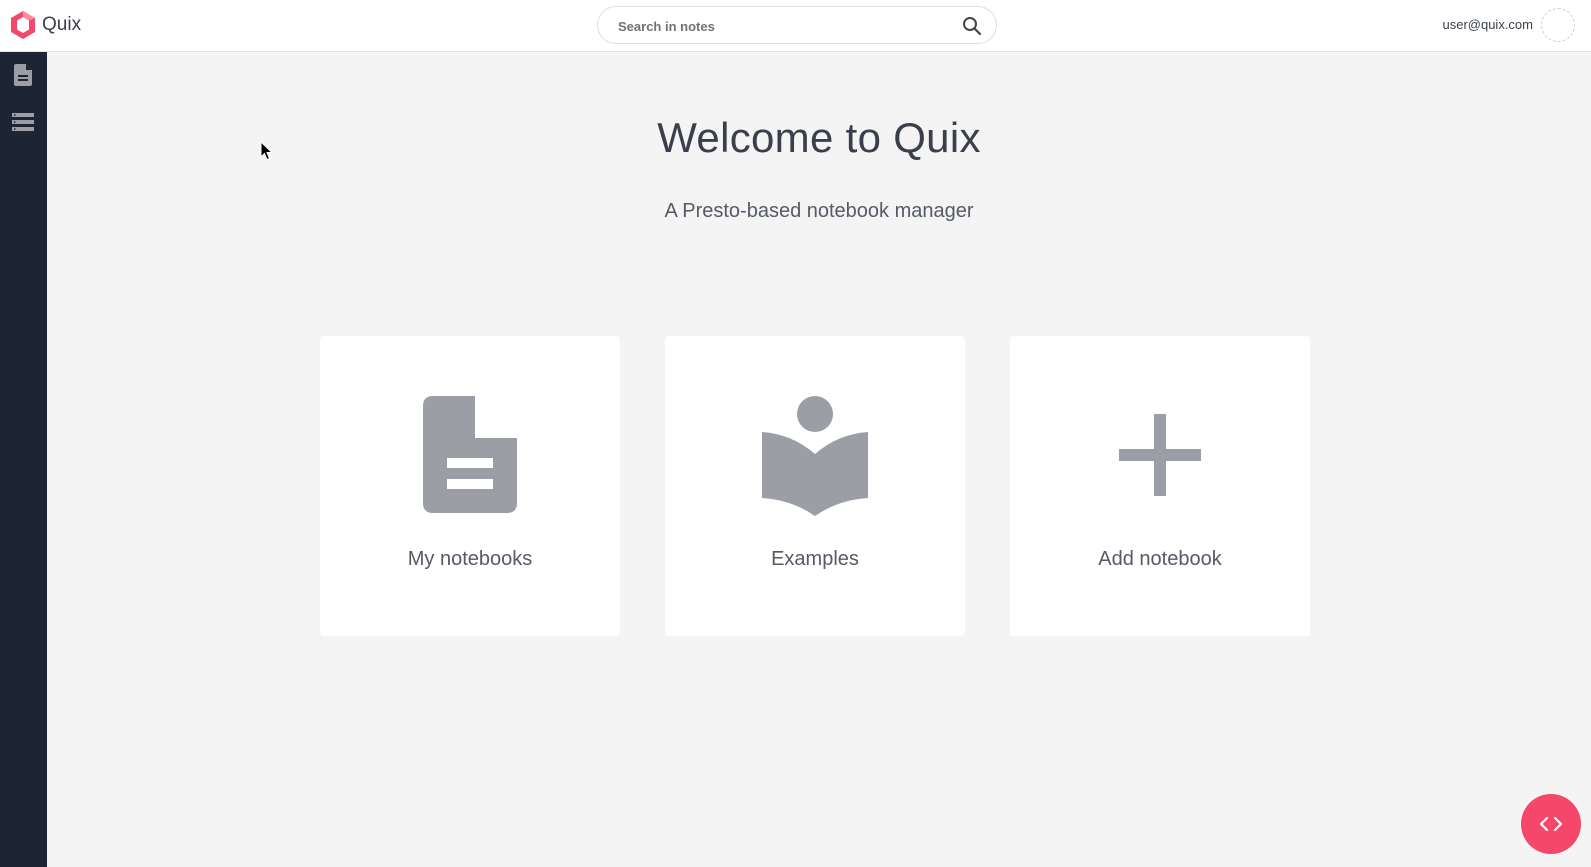 The width and height of the screenshot is (1591, 867). I want to click on user-email: user@quix.com, so click(1487, 24).